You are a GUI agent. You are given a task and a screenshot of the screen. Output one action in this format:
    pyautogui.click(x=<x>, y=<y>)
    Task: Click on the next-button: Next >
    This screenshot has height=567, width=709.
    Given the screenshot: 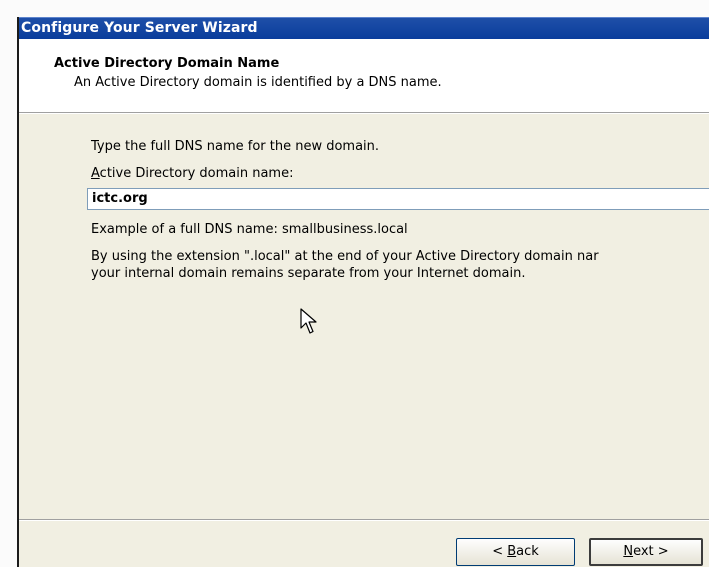 What is the action you would take?
    pyautogui.click(x=646, y=552)
    